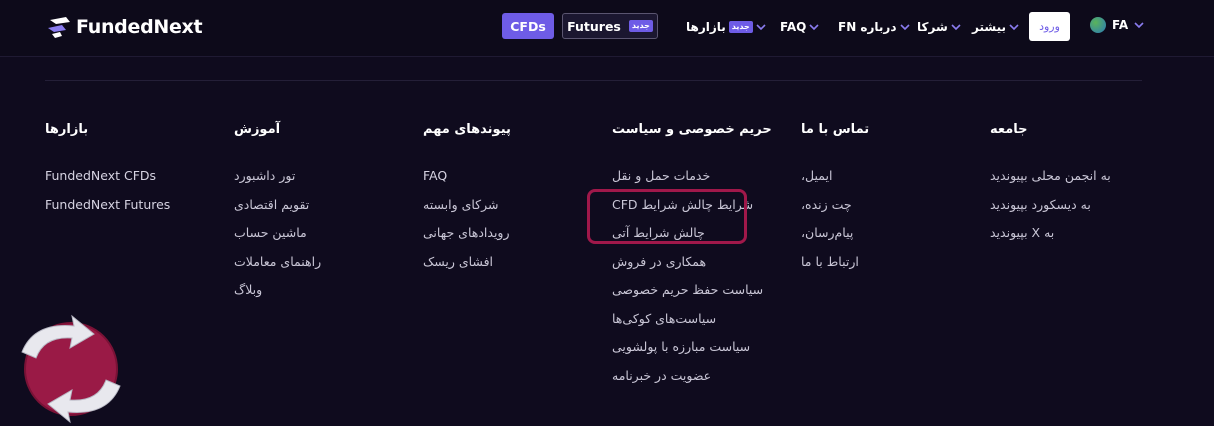  Describe the element at coordinates (881, 268) in the screenshot. I see `footer-link: ارتباط با ما` at that location.